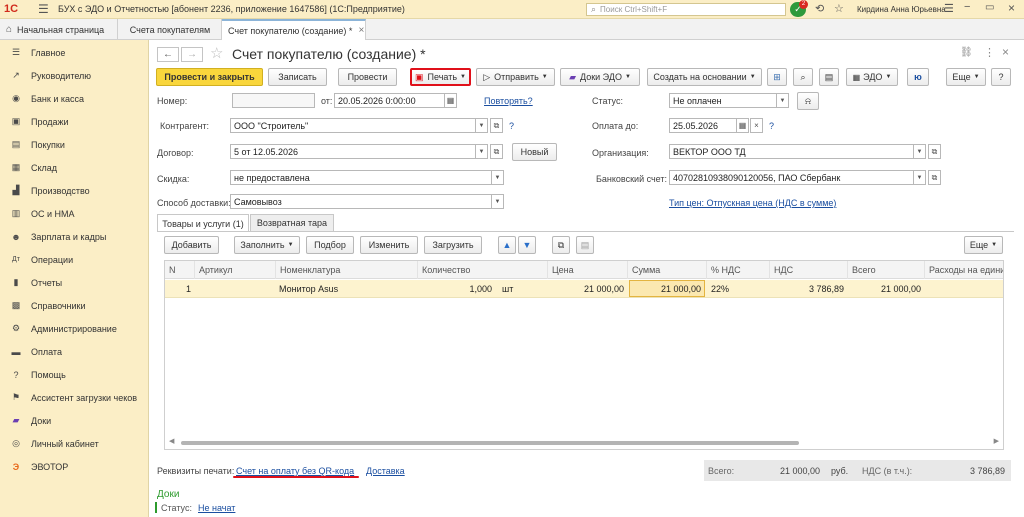  I want to click on edo-button: ▦ ЭДО ▼, so click(872, 77).